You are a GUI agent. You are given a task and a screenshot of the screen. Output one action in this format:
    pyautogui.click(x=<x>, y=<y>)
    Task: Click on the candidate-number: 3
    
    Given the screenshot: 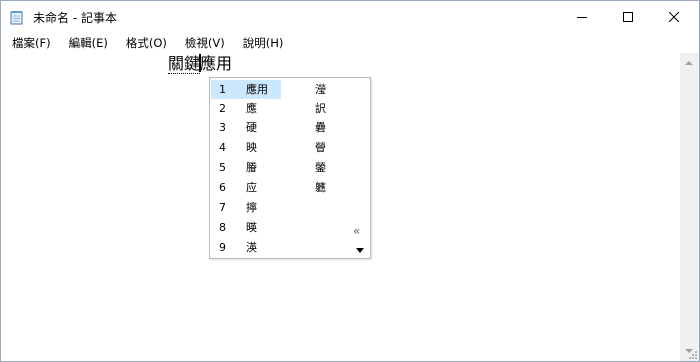 What is the action you would take?
    pyautogui.click(x=222, y=127)
    